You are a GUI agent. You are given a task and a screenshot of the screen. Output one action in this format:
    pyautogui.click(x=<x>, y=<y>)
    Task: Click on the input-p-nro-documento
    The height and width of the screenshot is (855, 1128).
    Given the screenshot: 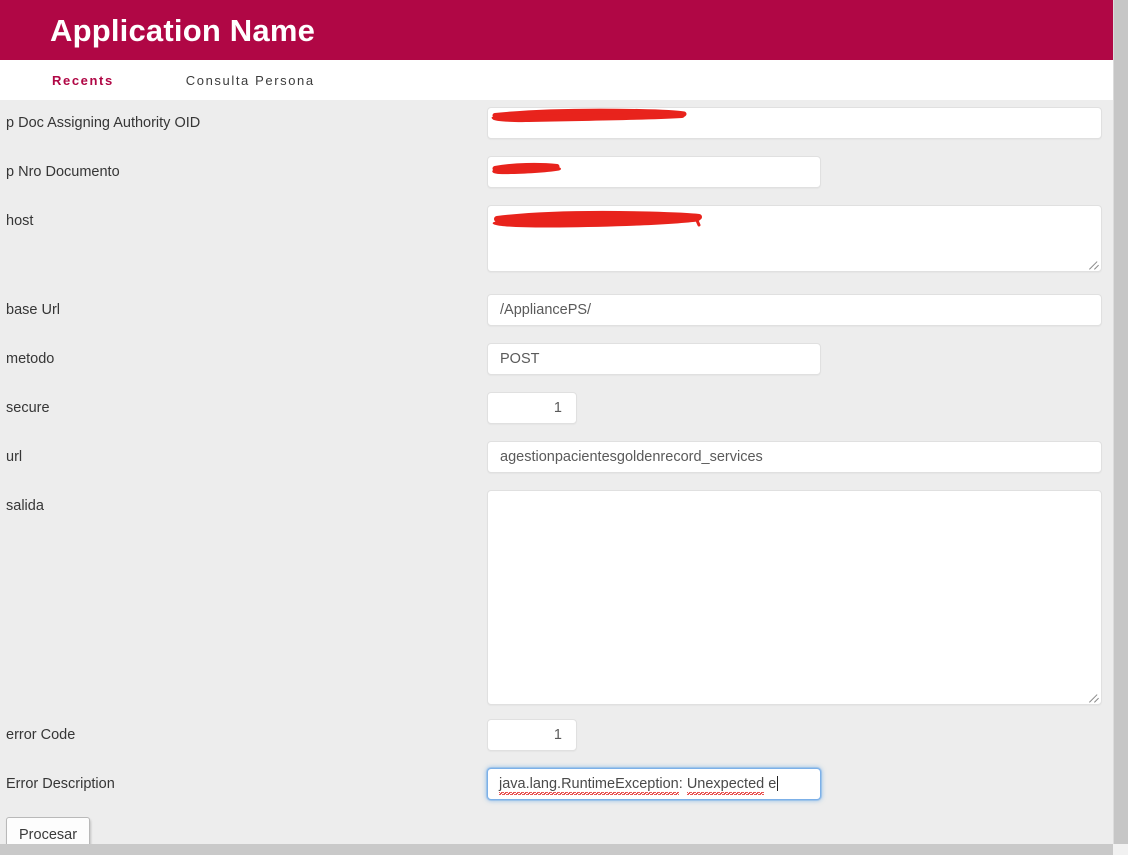 What is the action you would take?
    pyautogui.click(x=654, y=172)
    